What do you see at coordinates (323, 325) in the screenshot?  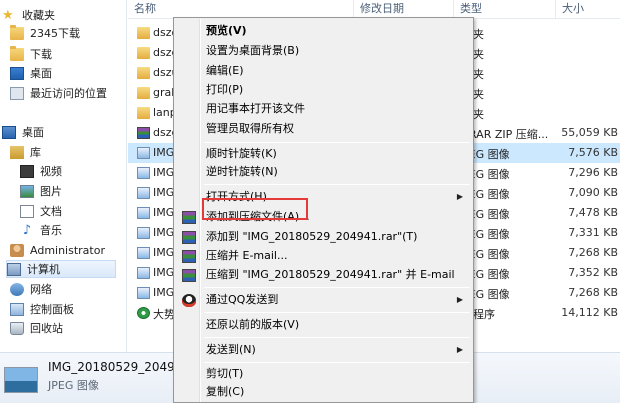 I see `menu-item-restore-previous-versions: 还原以前的版本(V)` at bounding box center [323, 325].